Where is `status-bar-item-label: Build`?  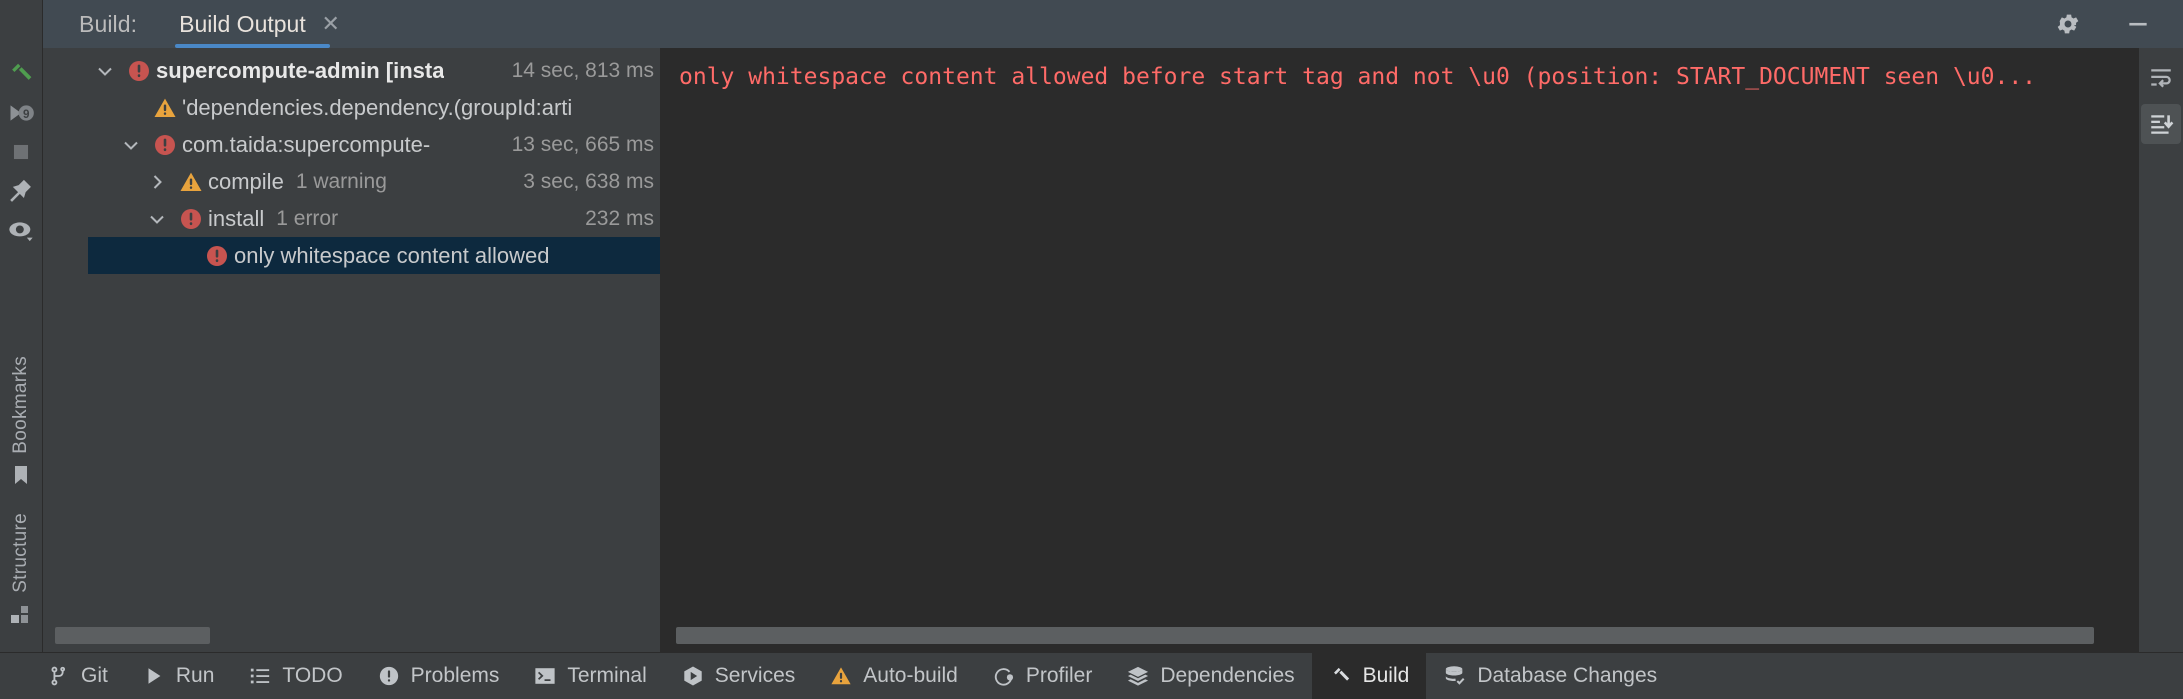
status-bar-item-label: Build is located at coordinates (1386, 675).